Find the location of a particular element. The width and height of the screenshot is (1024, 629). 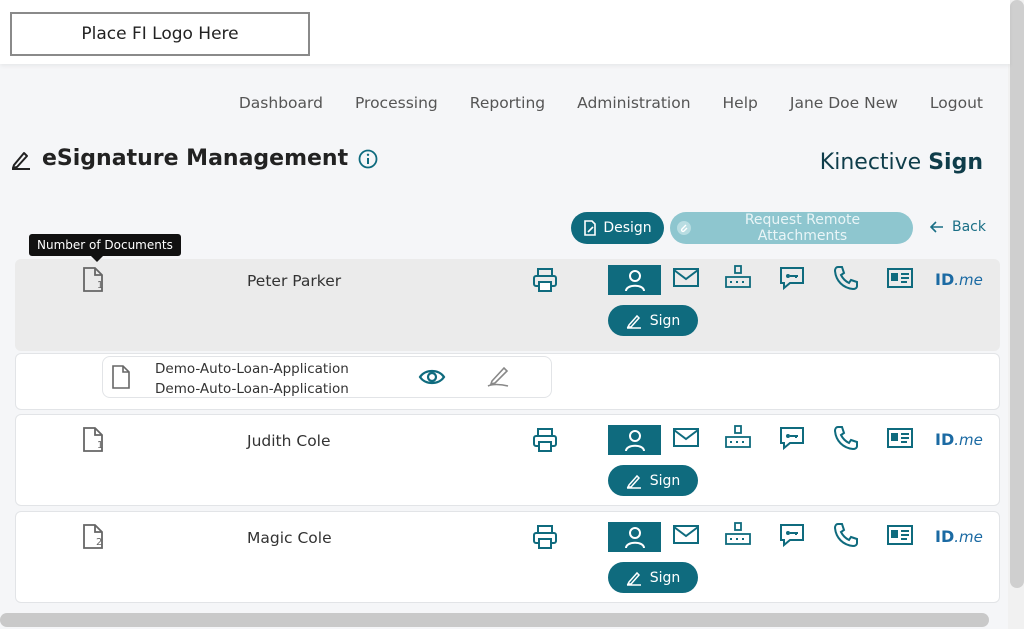

request-remote-attachments-label: Request Remote Attachments is located at coordinates (802, 228).